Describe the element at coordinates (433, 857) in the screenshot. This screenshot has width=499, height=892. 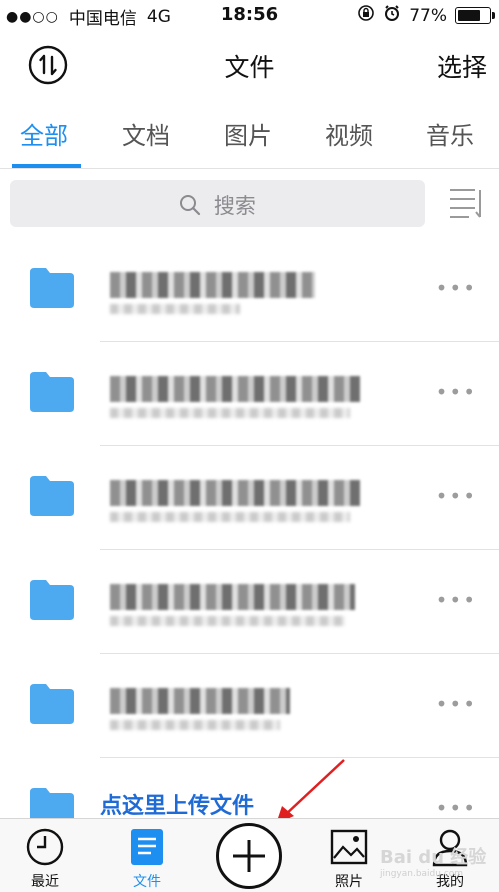
I see `watermark-text: Bai du 经验` at that location.